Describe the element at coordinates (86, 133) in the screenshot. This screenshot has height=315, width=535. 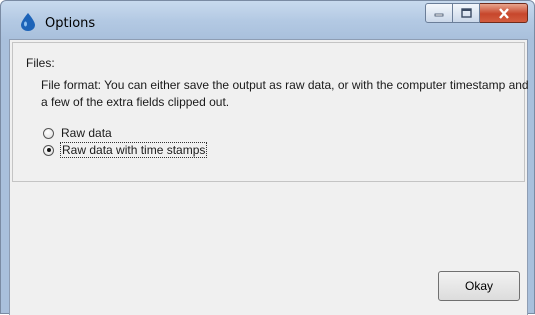
I see `raw-data-label: Raw data` at that location.